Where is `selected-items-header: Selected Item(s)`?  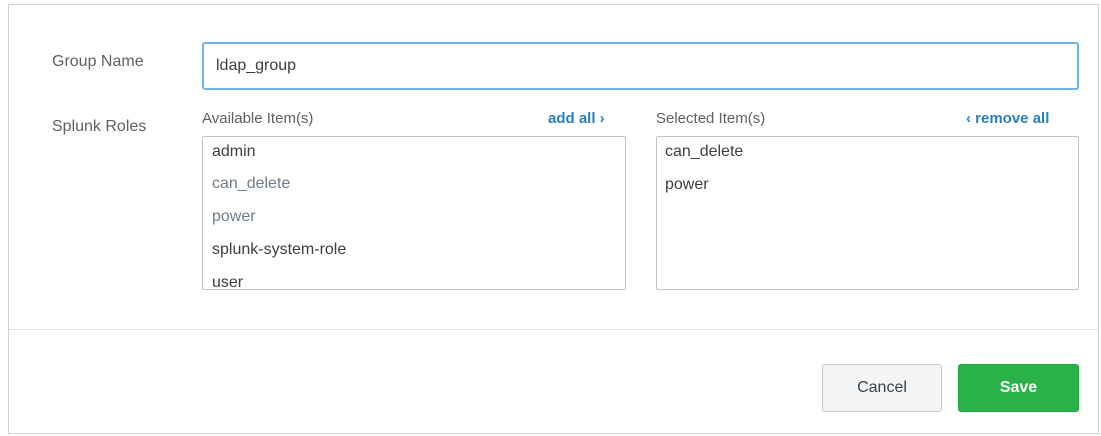 selected-items-header: Selected Item(s) is located at coordinates (711, 118).